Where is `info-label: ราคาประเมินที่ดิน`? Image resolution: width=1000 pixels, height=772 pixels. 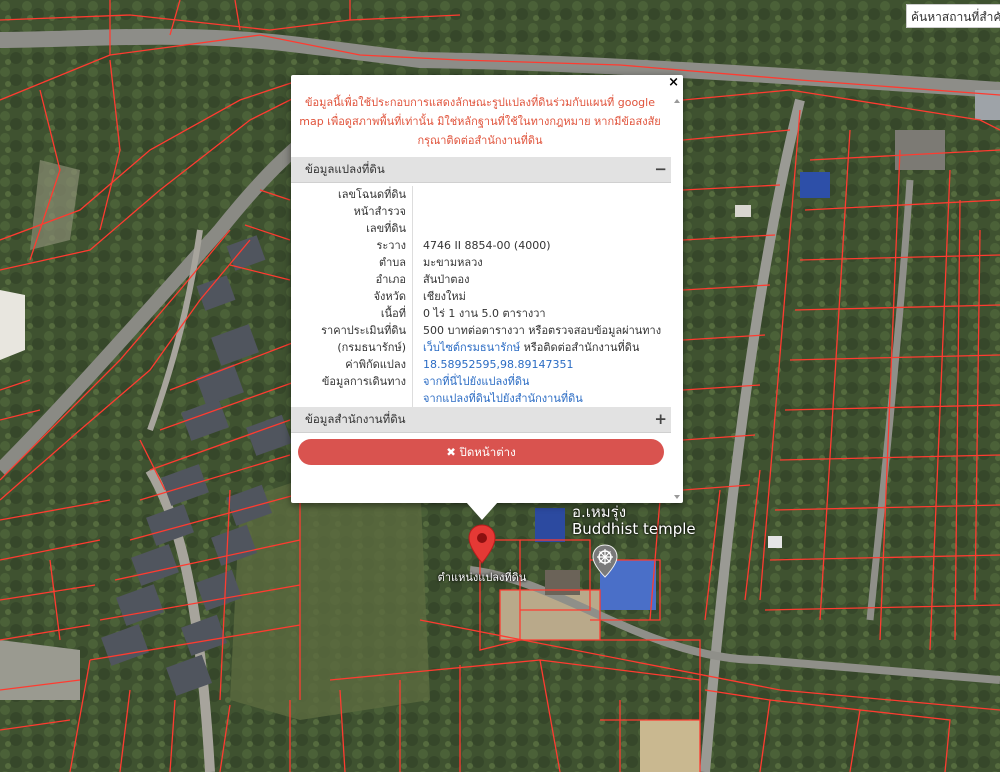 info-label: ราคาประเมินที่ดิน is located at coordinates (352, 330).